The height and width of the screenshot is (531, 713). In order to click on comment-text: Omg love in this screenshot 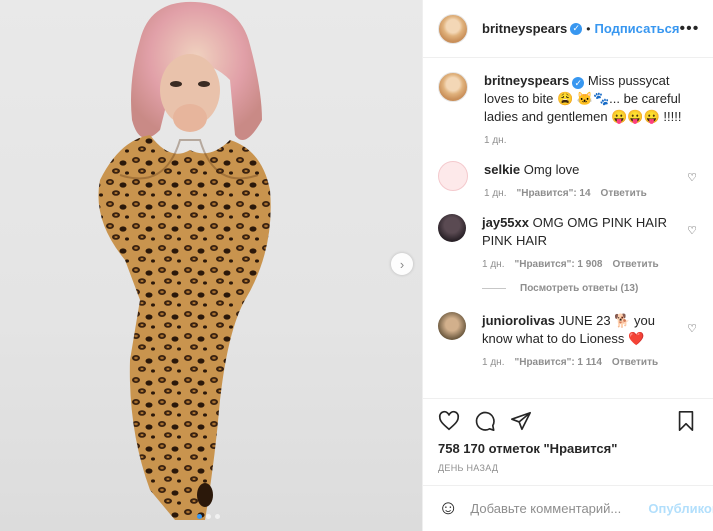, I will do `click(551, 169)`.